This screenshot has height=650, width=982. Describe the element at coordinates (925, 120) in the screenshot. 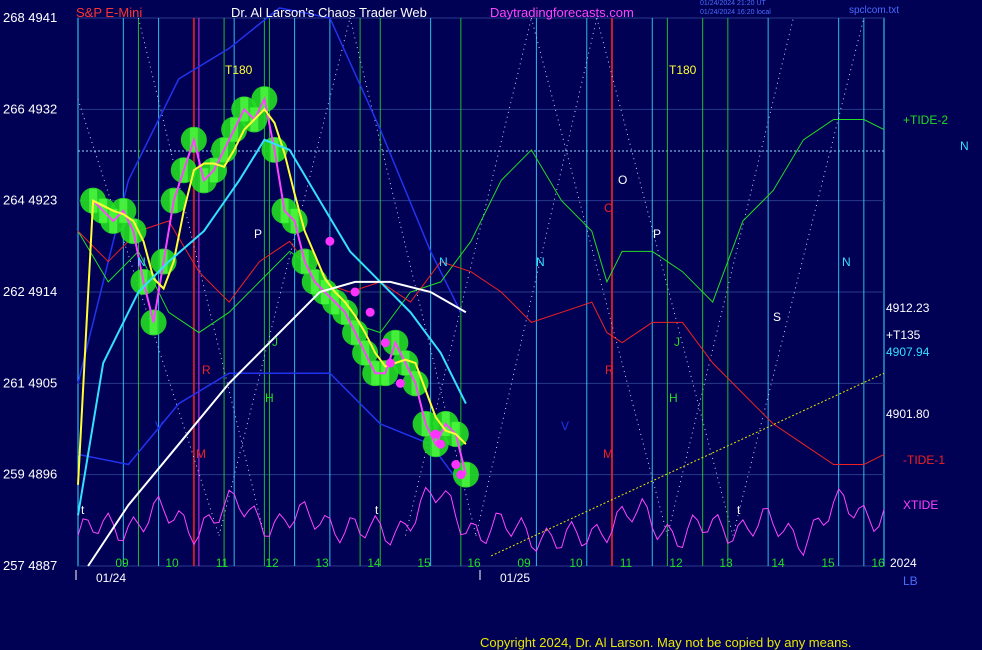

I see `right-side-label: +TIDE-2` at that location.